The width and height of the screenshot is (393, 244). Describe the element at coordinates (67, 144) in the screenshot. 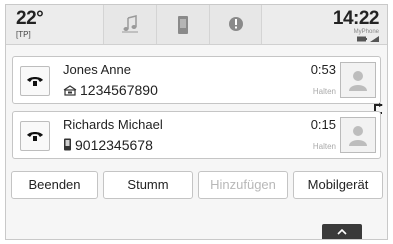

I see `mobile-phone-icon` at that location.